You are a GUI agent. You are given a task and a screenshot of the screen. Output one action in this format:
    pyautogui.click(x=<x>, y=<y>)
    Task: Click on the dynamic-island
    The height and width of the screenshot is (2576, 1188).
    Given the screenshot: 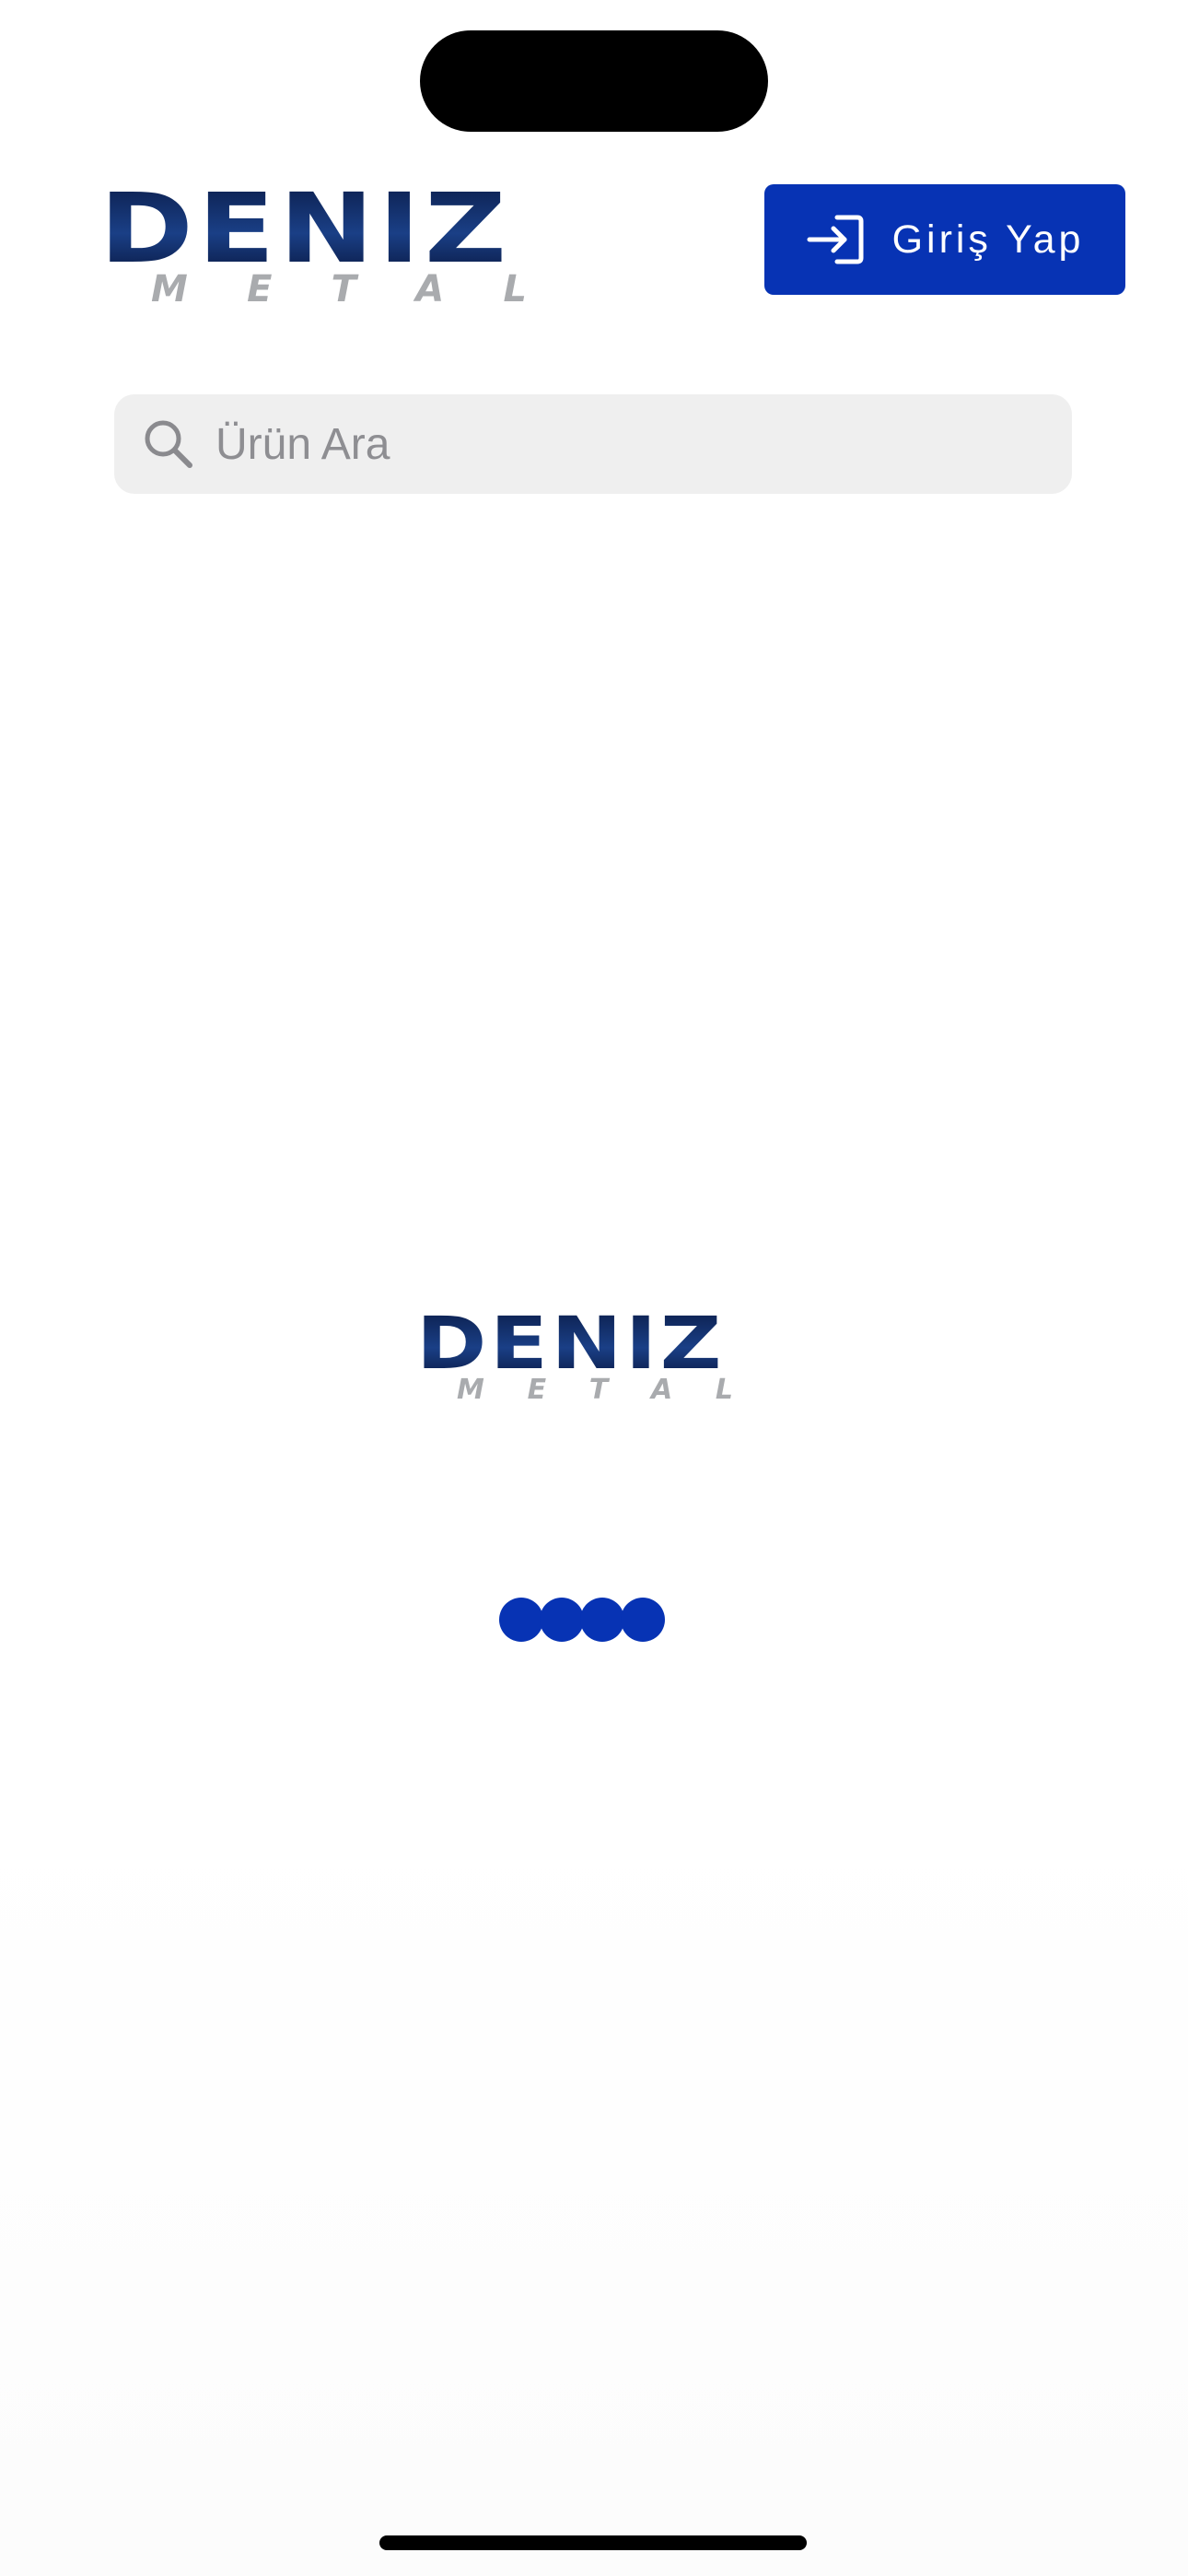 What is the action you would take?
    pyautogui.click(x=594, y=81)
    